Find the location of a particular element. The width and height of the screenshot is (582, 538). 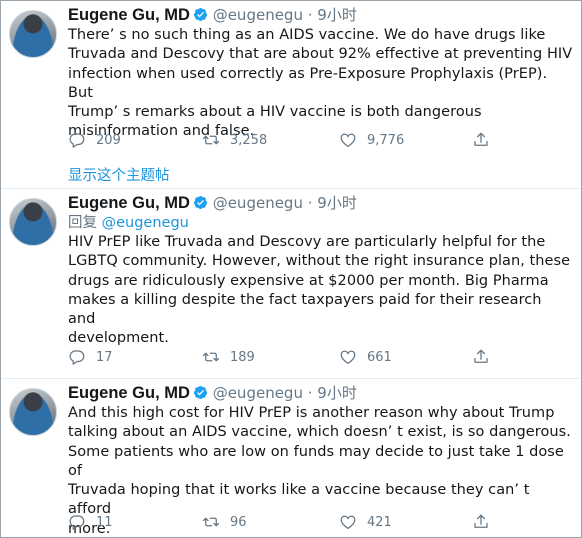

reply-prefix: 回复 is located at coordinates (82, 223).